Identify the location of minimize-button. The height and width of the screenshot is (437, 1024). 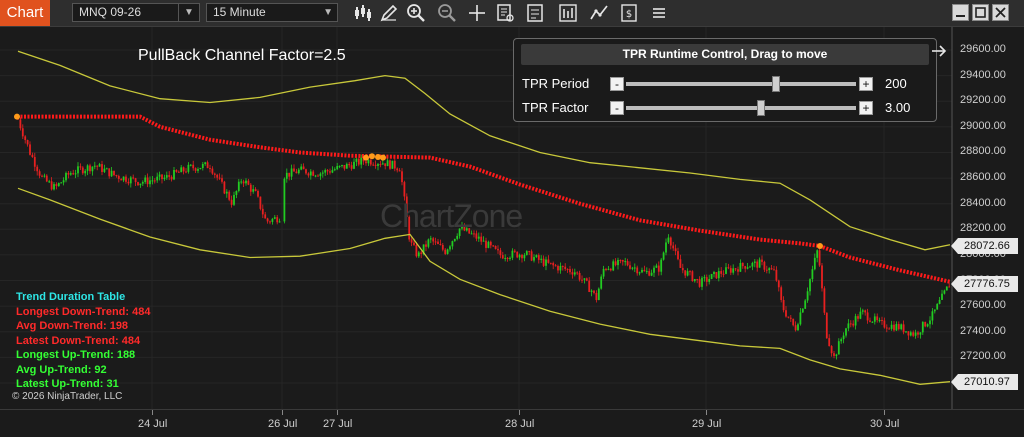
(960, 12).